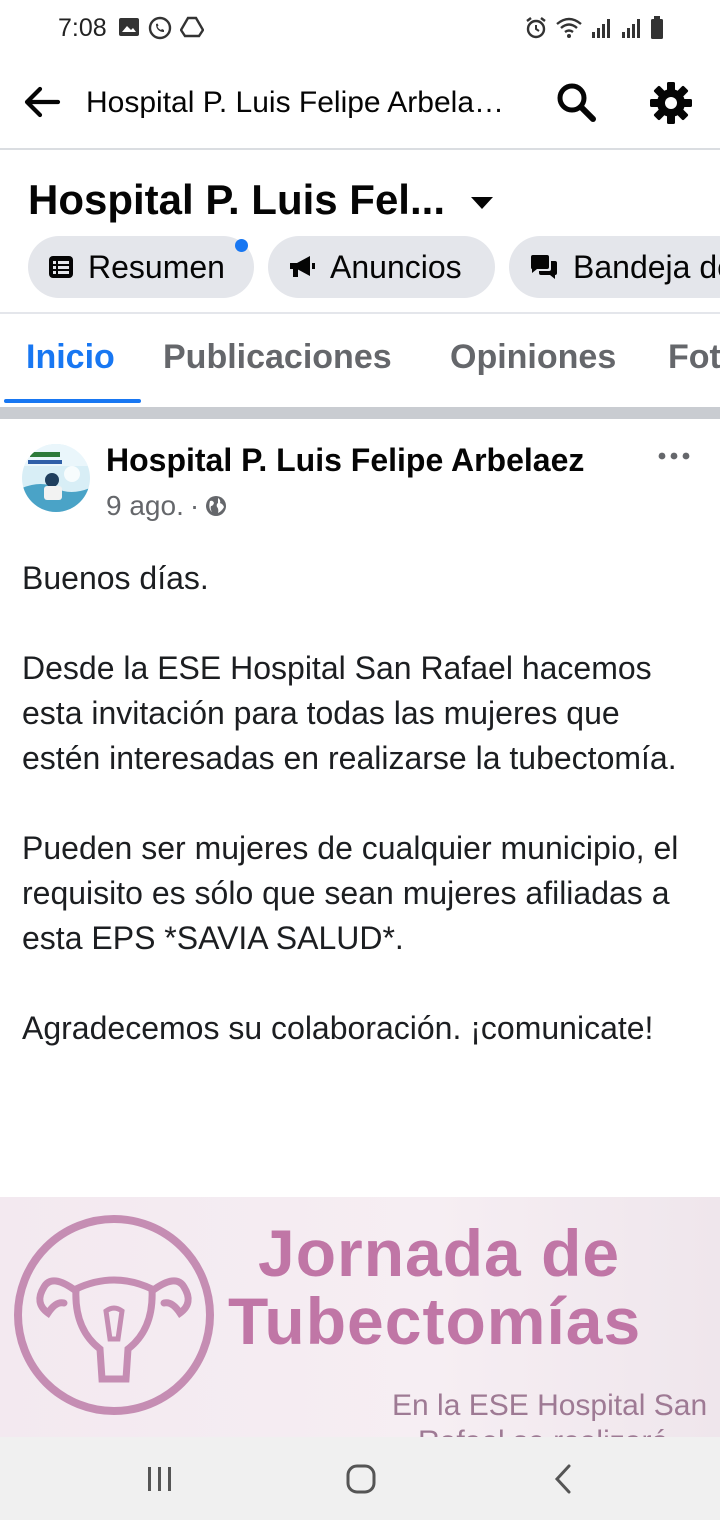 Image resolution: width=720 pixels, height=1520 pixels. Describe the element at coordinates (544, 267) in the screenshot. I see `messages-icon` at that location.